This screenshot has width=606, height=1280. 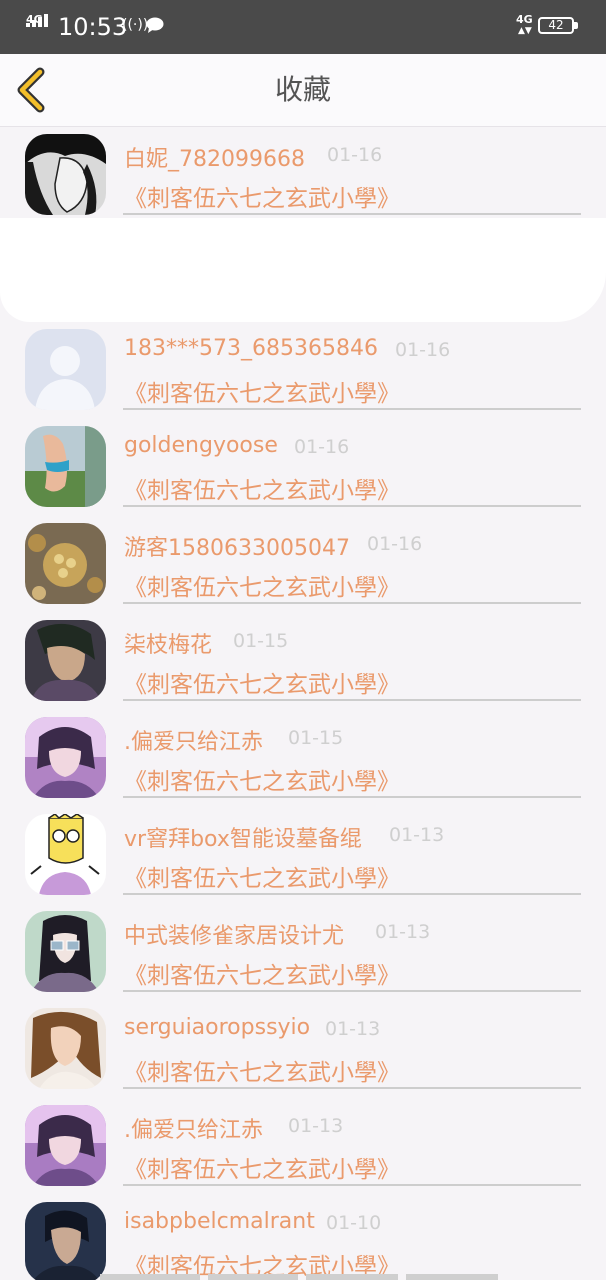 I want to click on message-icon, so click(x=155, y=25).